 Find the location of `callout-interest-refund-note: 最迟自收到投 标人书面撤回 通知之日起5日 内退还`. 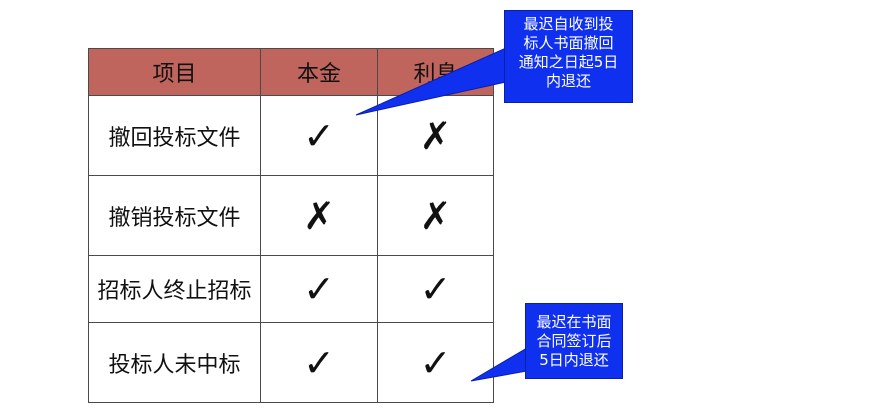

callout-interest-refund-note: 最迟自收到投 标人书面撤回 通知之日起5日 内退还 is located at coordinates (568, 56).